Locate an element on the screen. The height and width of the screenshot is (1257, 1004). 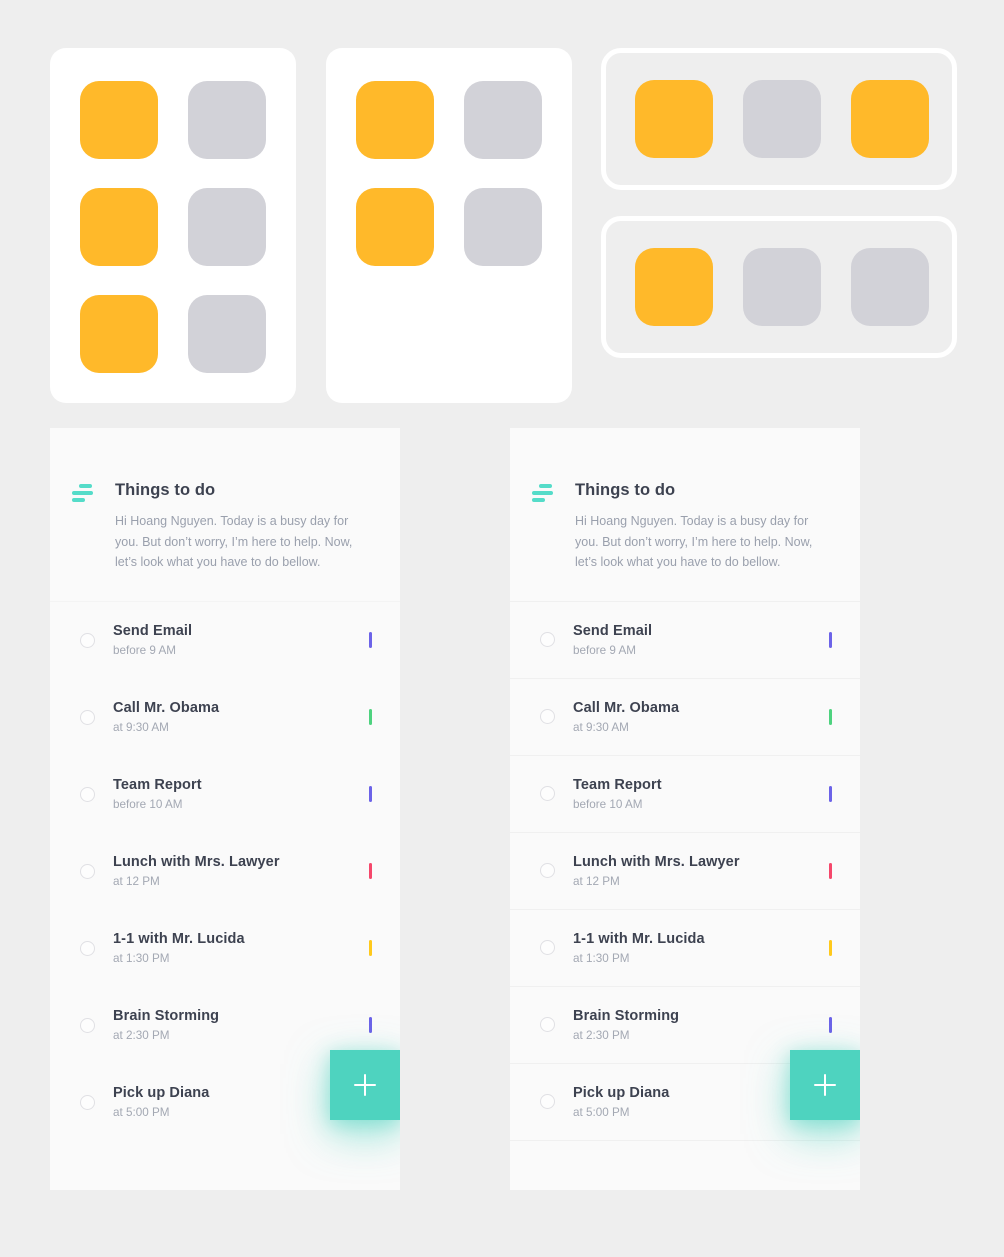
task-time: before 9 AM is located at coordinates (605, 650).